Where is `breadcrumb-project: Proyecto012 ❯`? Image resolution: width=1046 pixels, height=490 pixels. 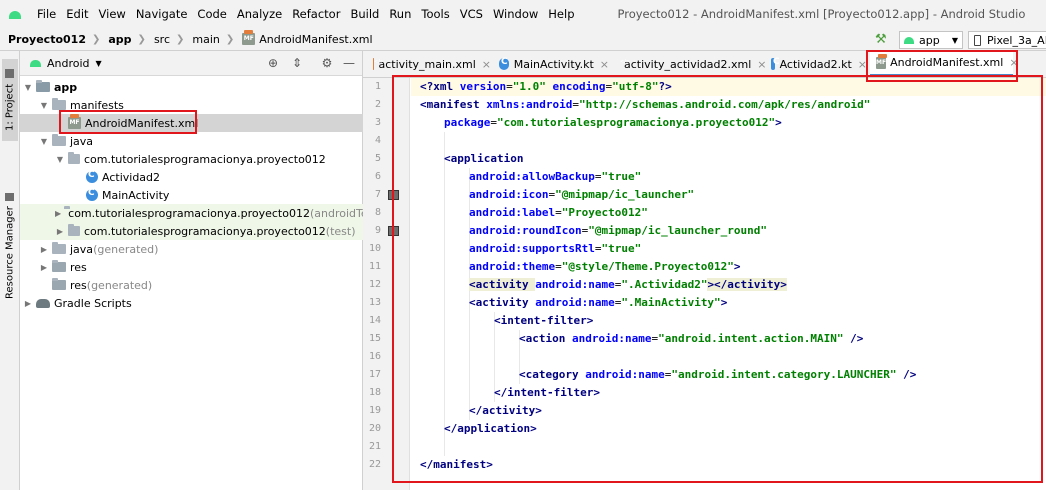
breadcrumb-project: Proyecto012 ❯ is located at coordinates (50, 39).